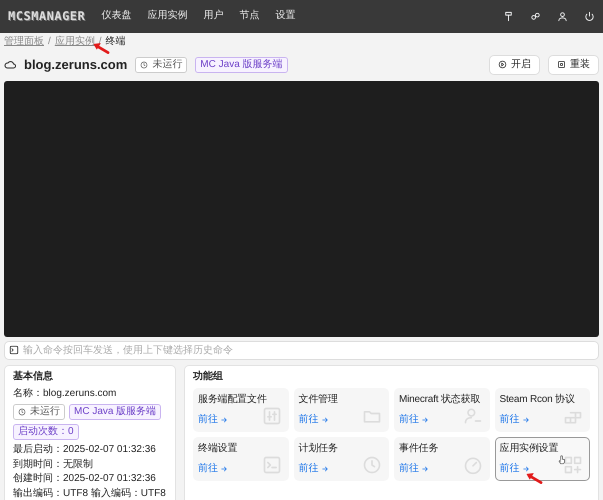  I want to click on feature-card: 文件管理 前往, so click(341, 410).